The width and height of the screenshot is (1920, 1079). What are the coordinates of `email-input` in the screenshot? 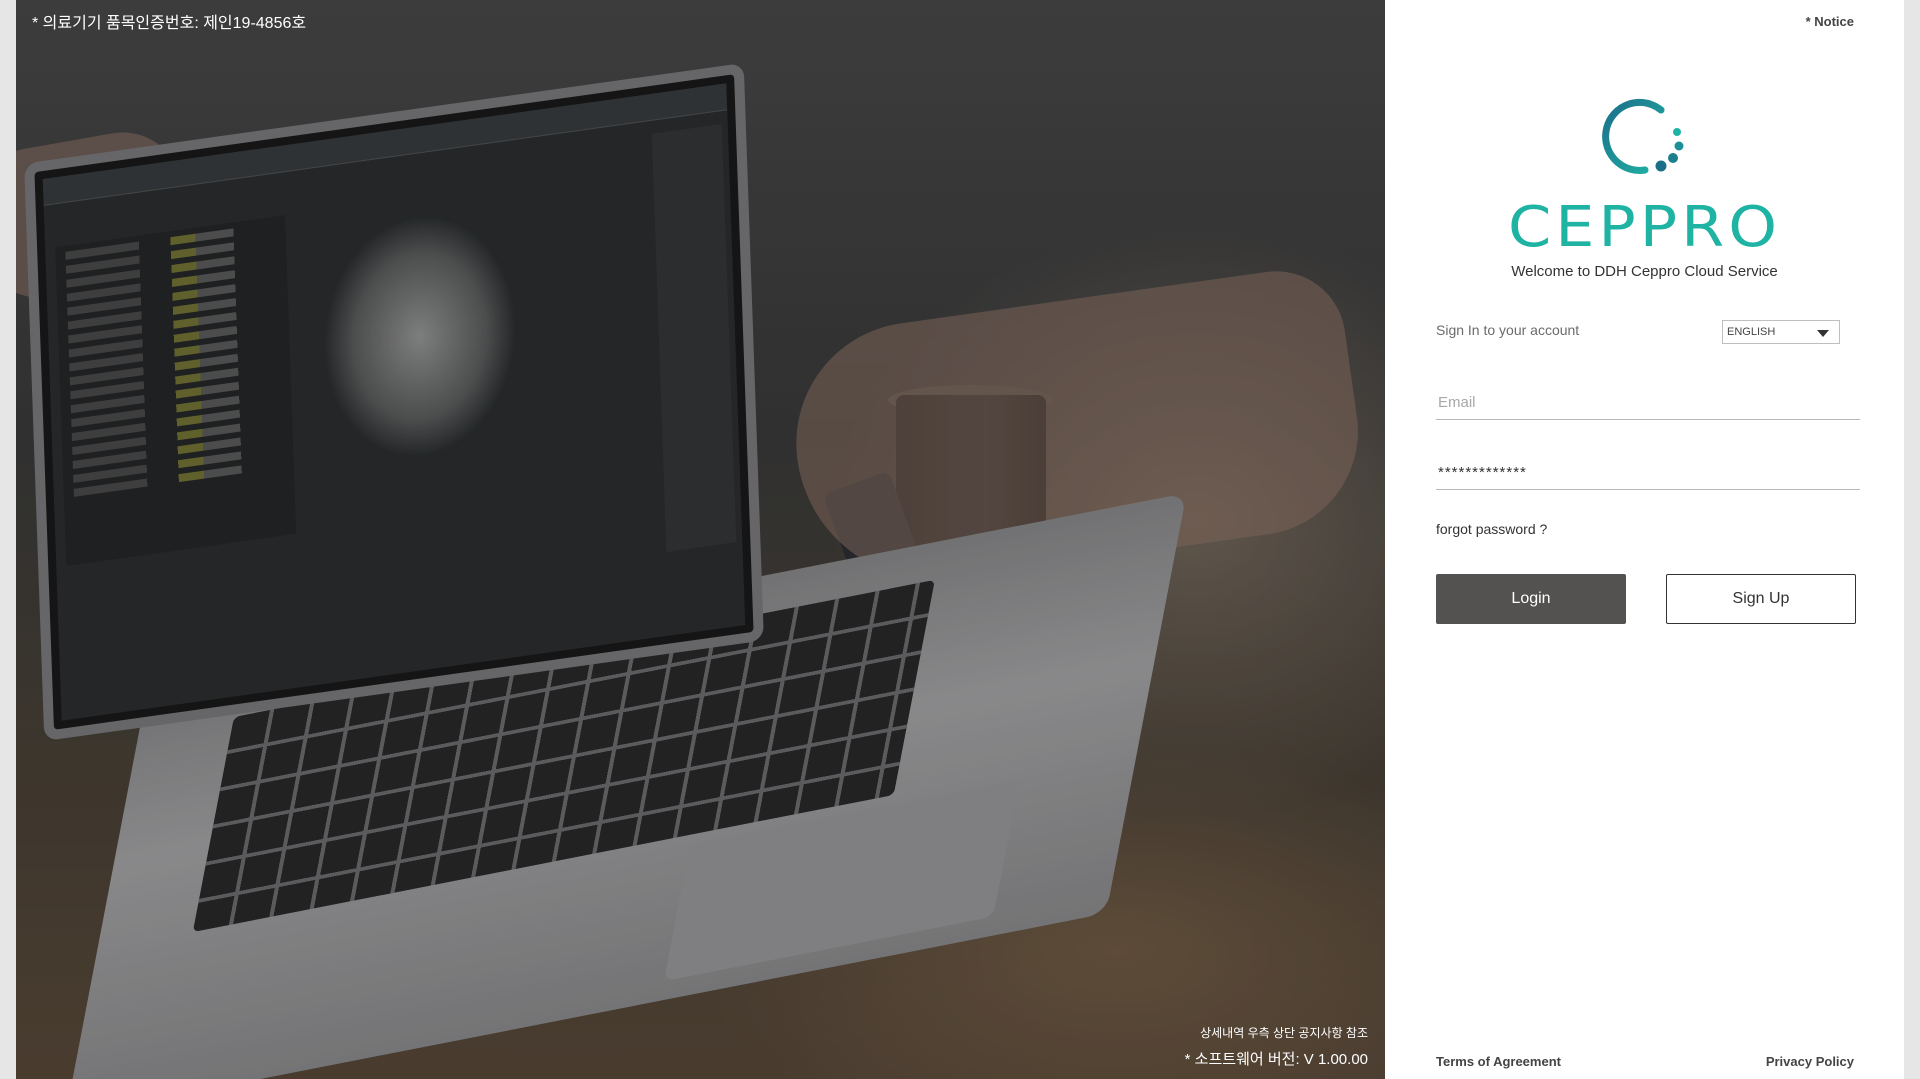 It's located at (1648, 402).